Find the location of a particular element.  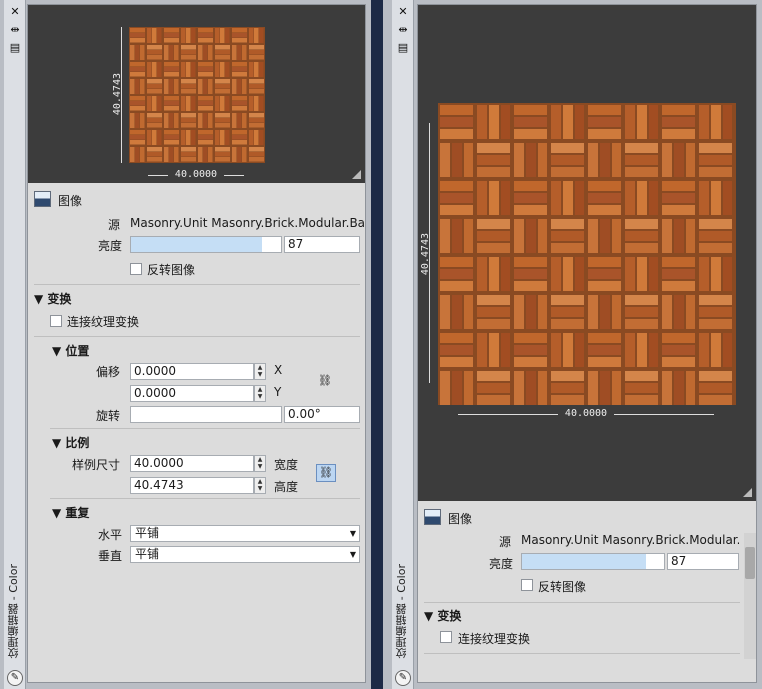

left-palette-titlebar: ✕ ⇹ ▤ 纹理编辑器 - Color ✎ is located at coordinates (15, 344).